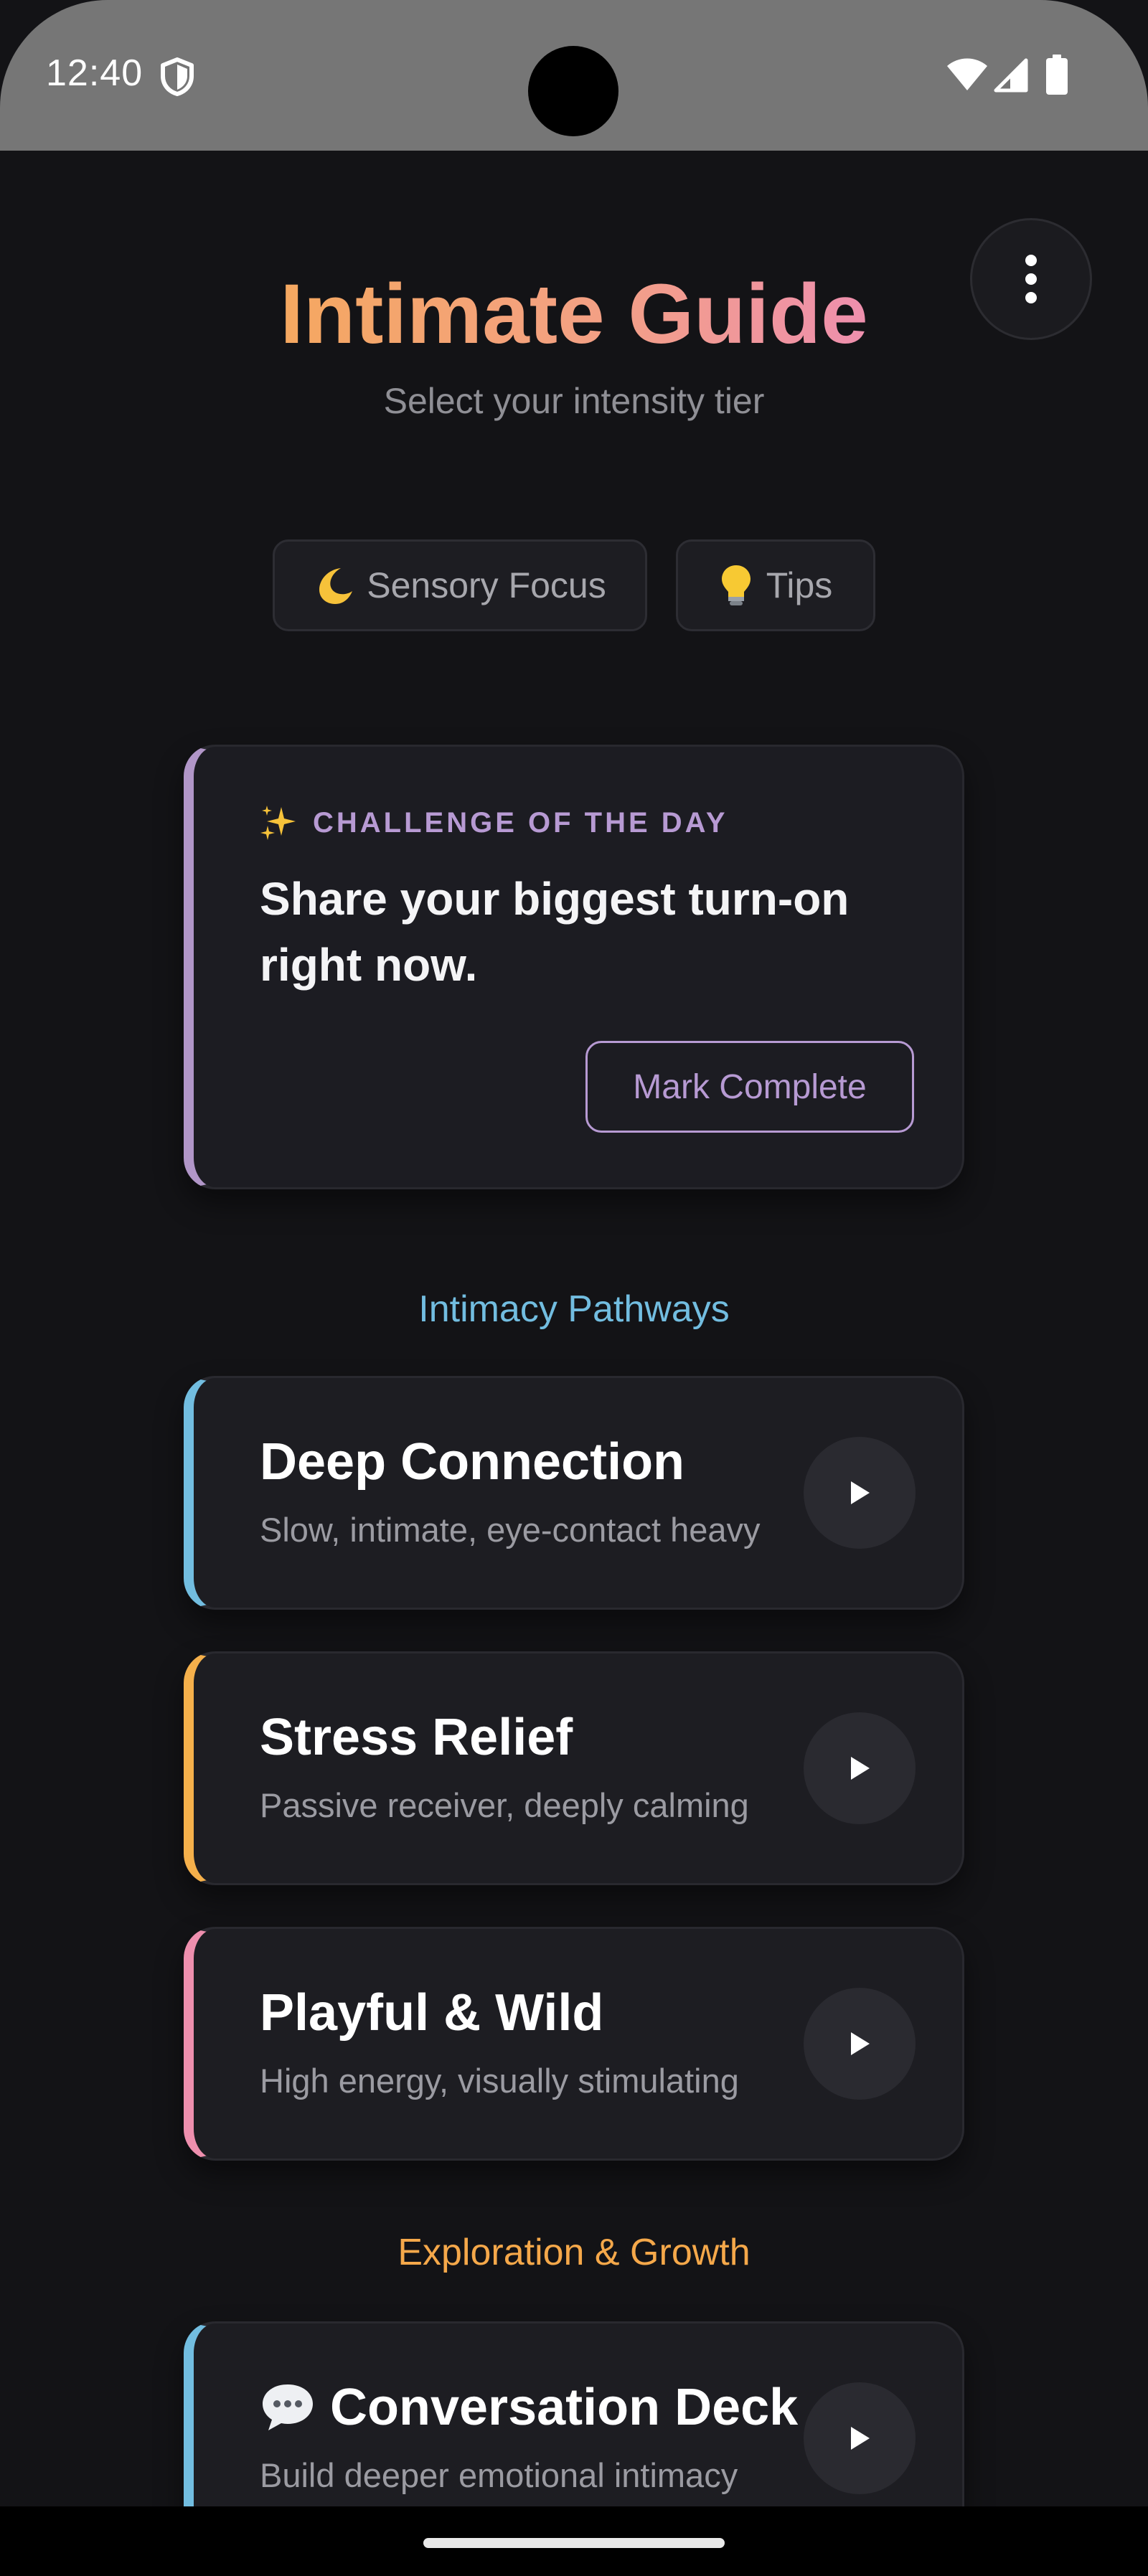 This screenshot has width=1148, height=2576. Describe the element at coordinates (499, 2475) in the screenshot. I see `growth-subtitle: Build deeper emotional intimacy` at that location.